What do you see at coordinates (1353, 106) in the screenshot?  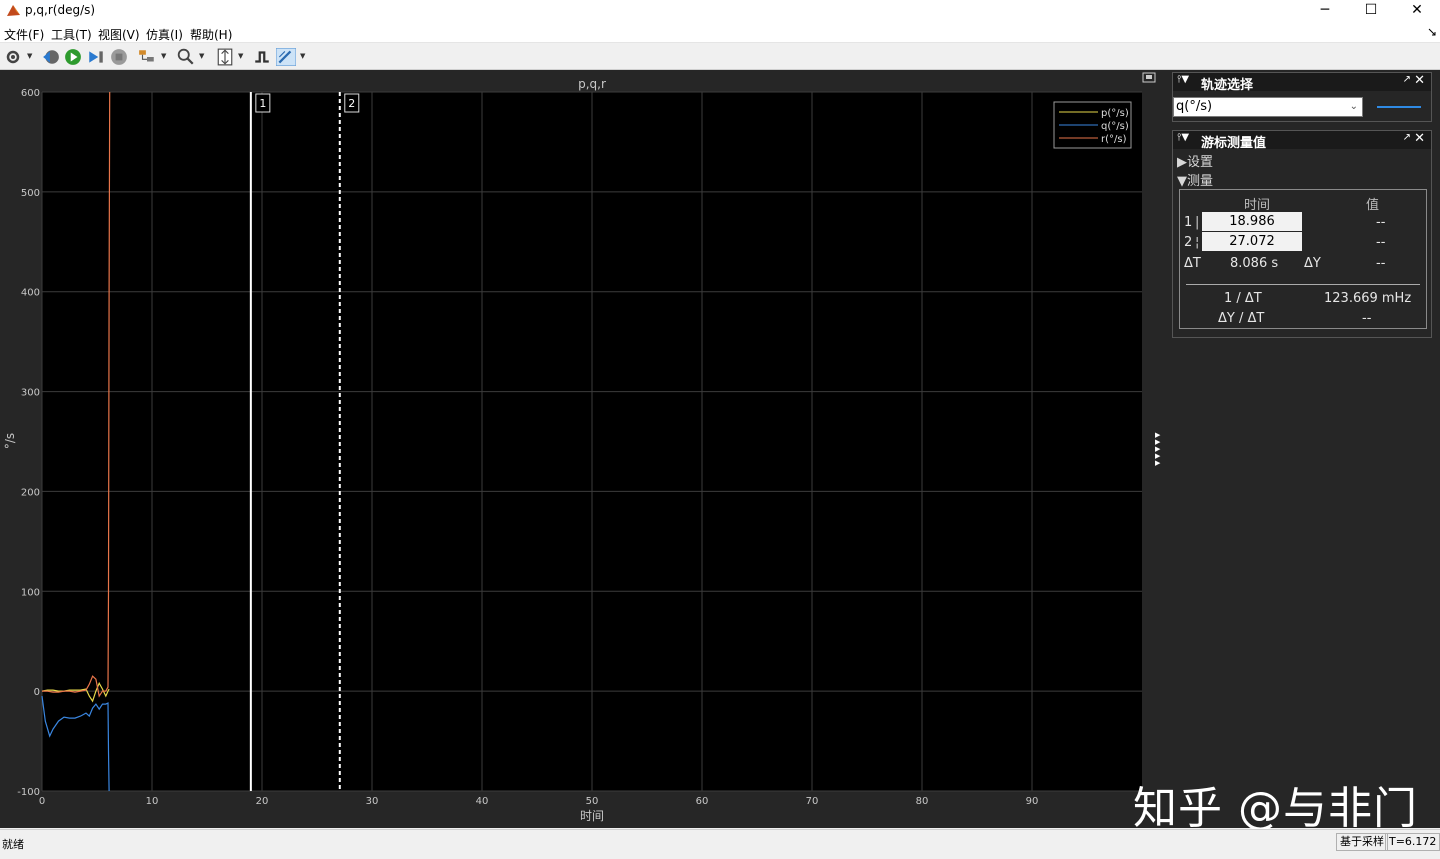 I see `chevron-down-icon: ⌄` at bounding box center [1353, 106].